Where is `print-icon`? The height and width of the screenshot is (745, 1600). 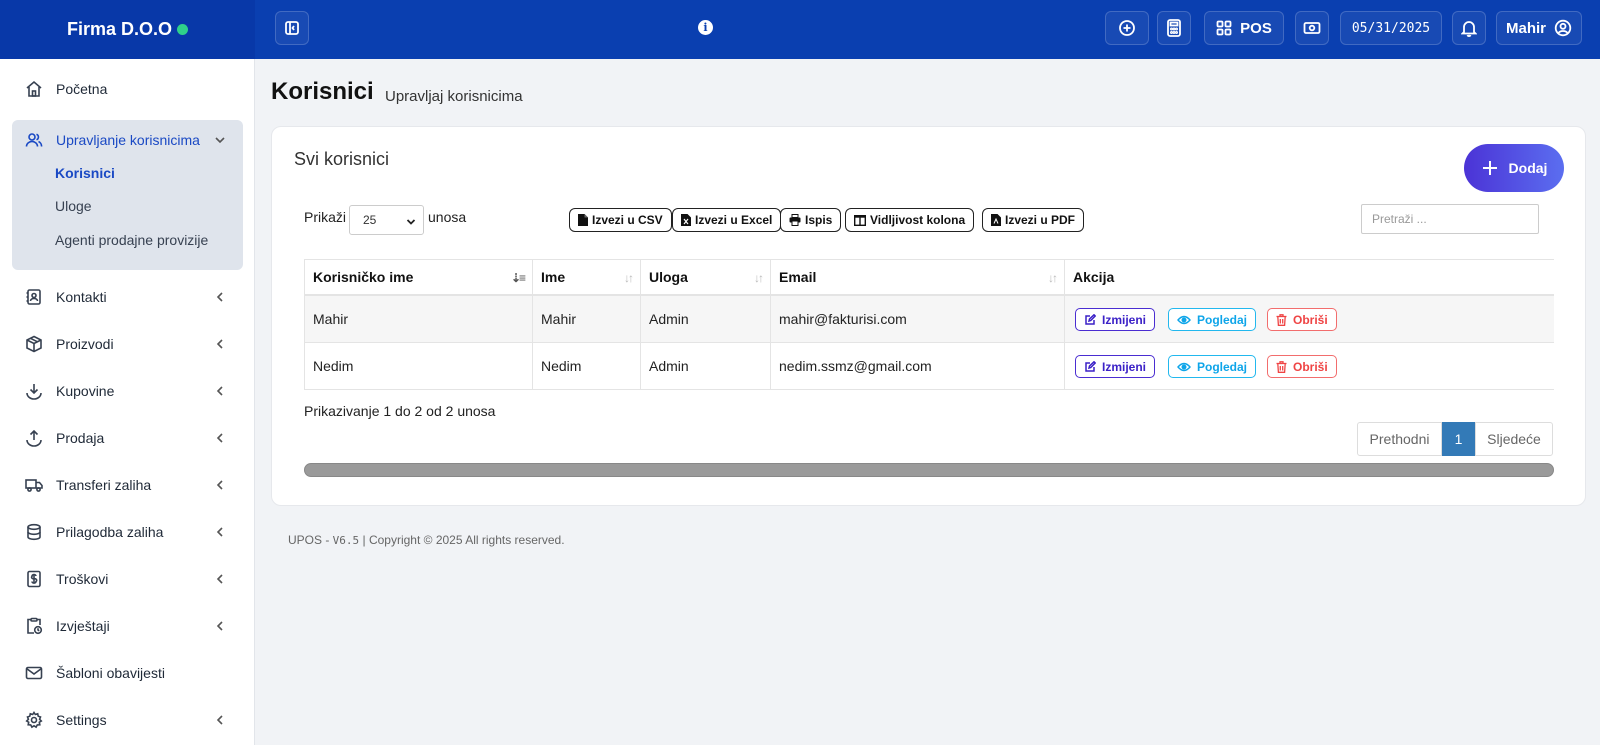
print-icon is located at coordinates (795, 220).